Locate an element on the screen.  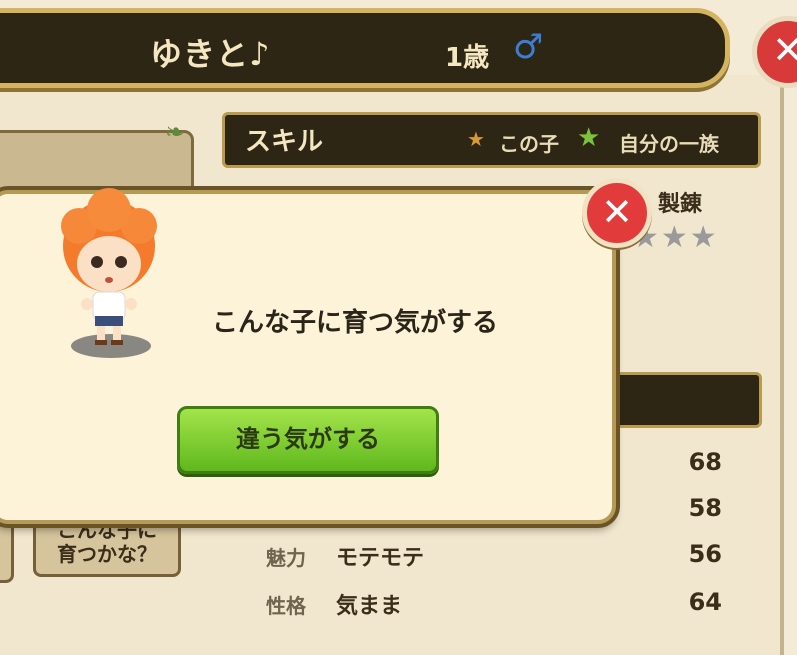
popup-close-button: ✕ is located at coordinates (617, 213).